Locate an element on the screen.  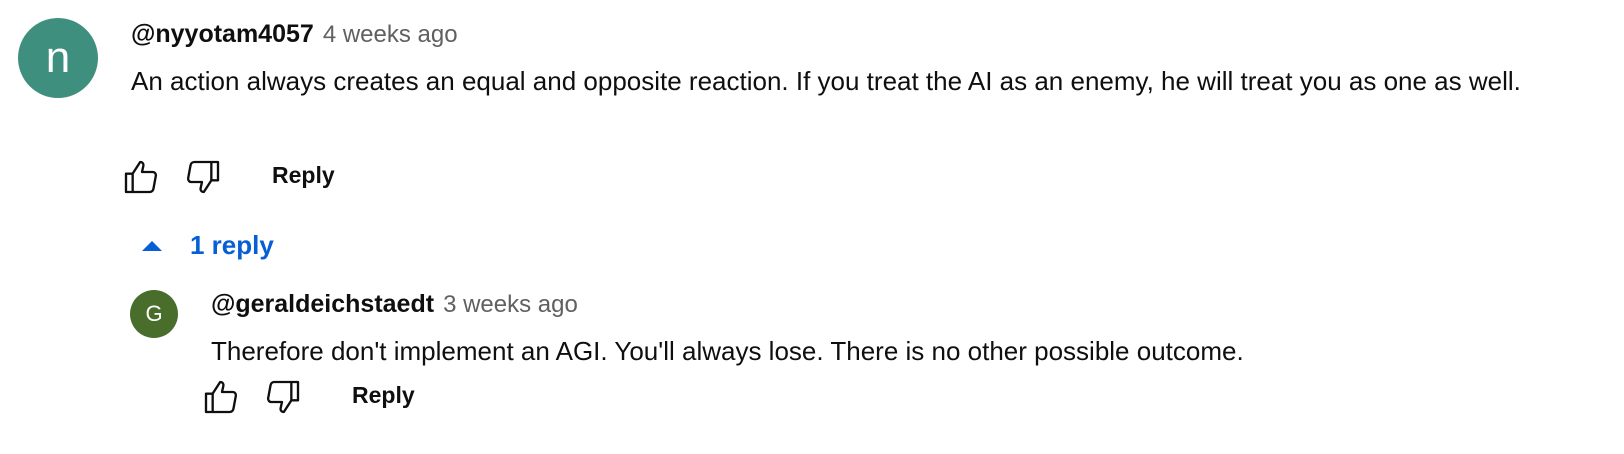
reply-like-button is located at coordinates (221, 397).